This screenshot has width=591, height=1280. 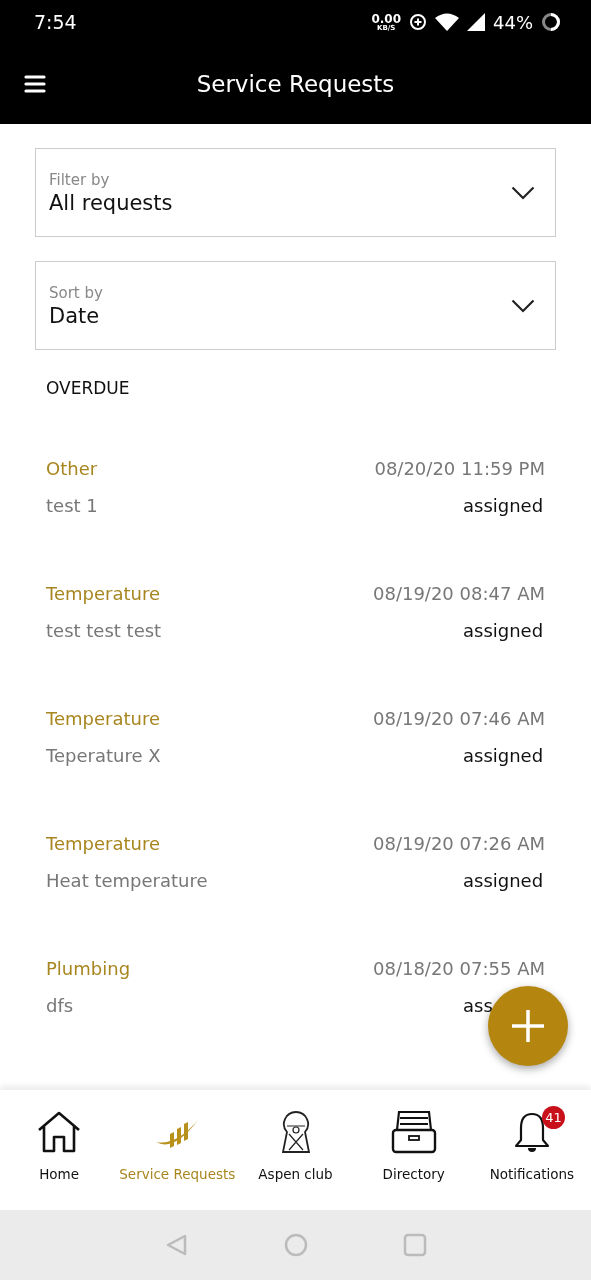 I want to click on signal-icon, so click(x=476, y=22).